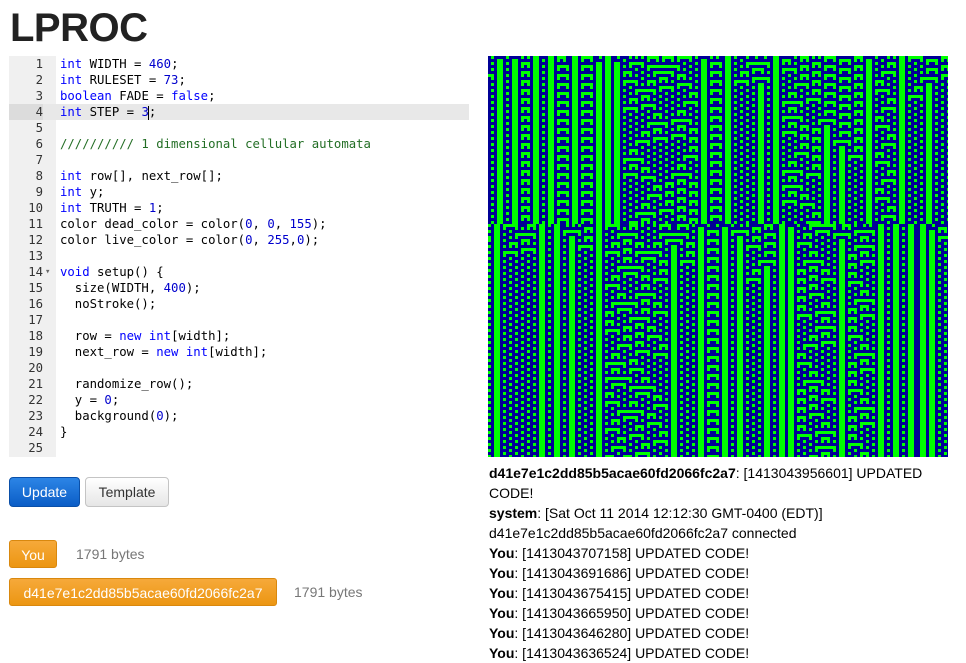 The height and width of the screenshot is (663, 966). I want to click on template-button: Template, so click(127, 492).